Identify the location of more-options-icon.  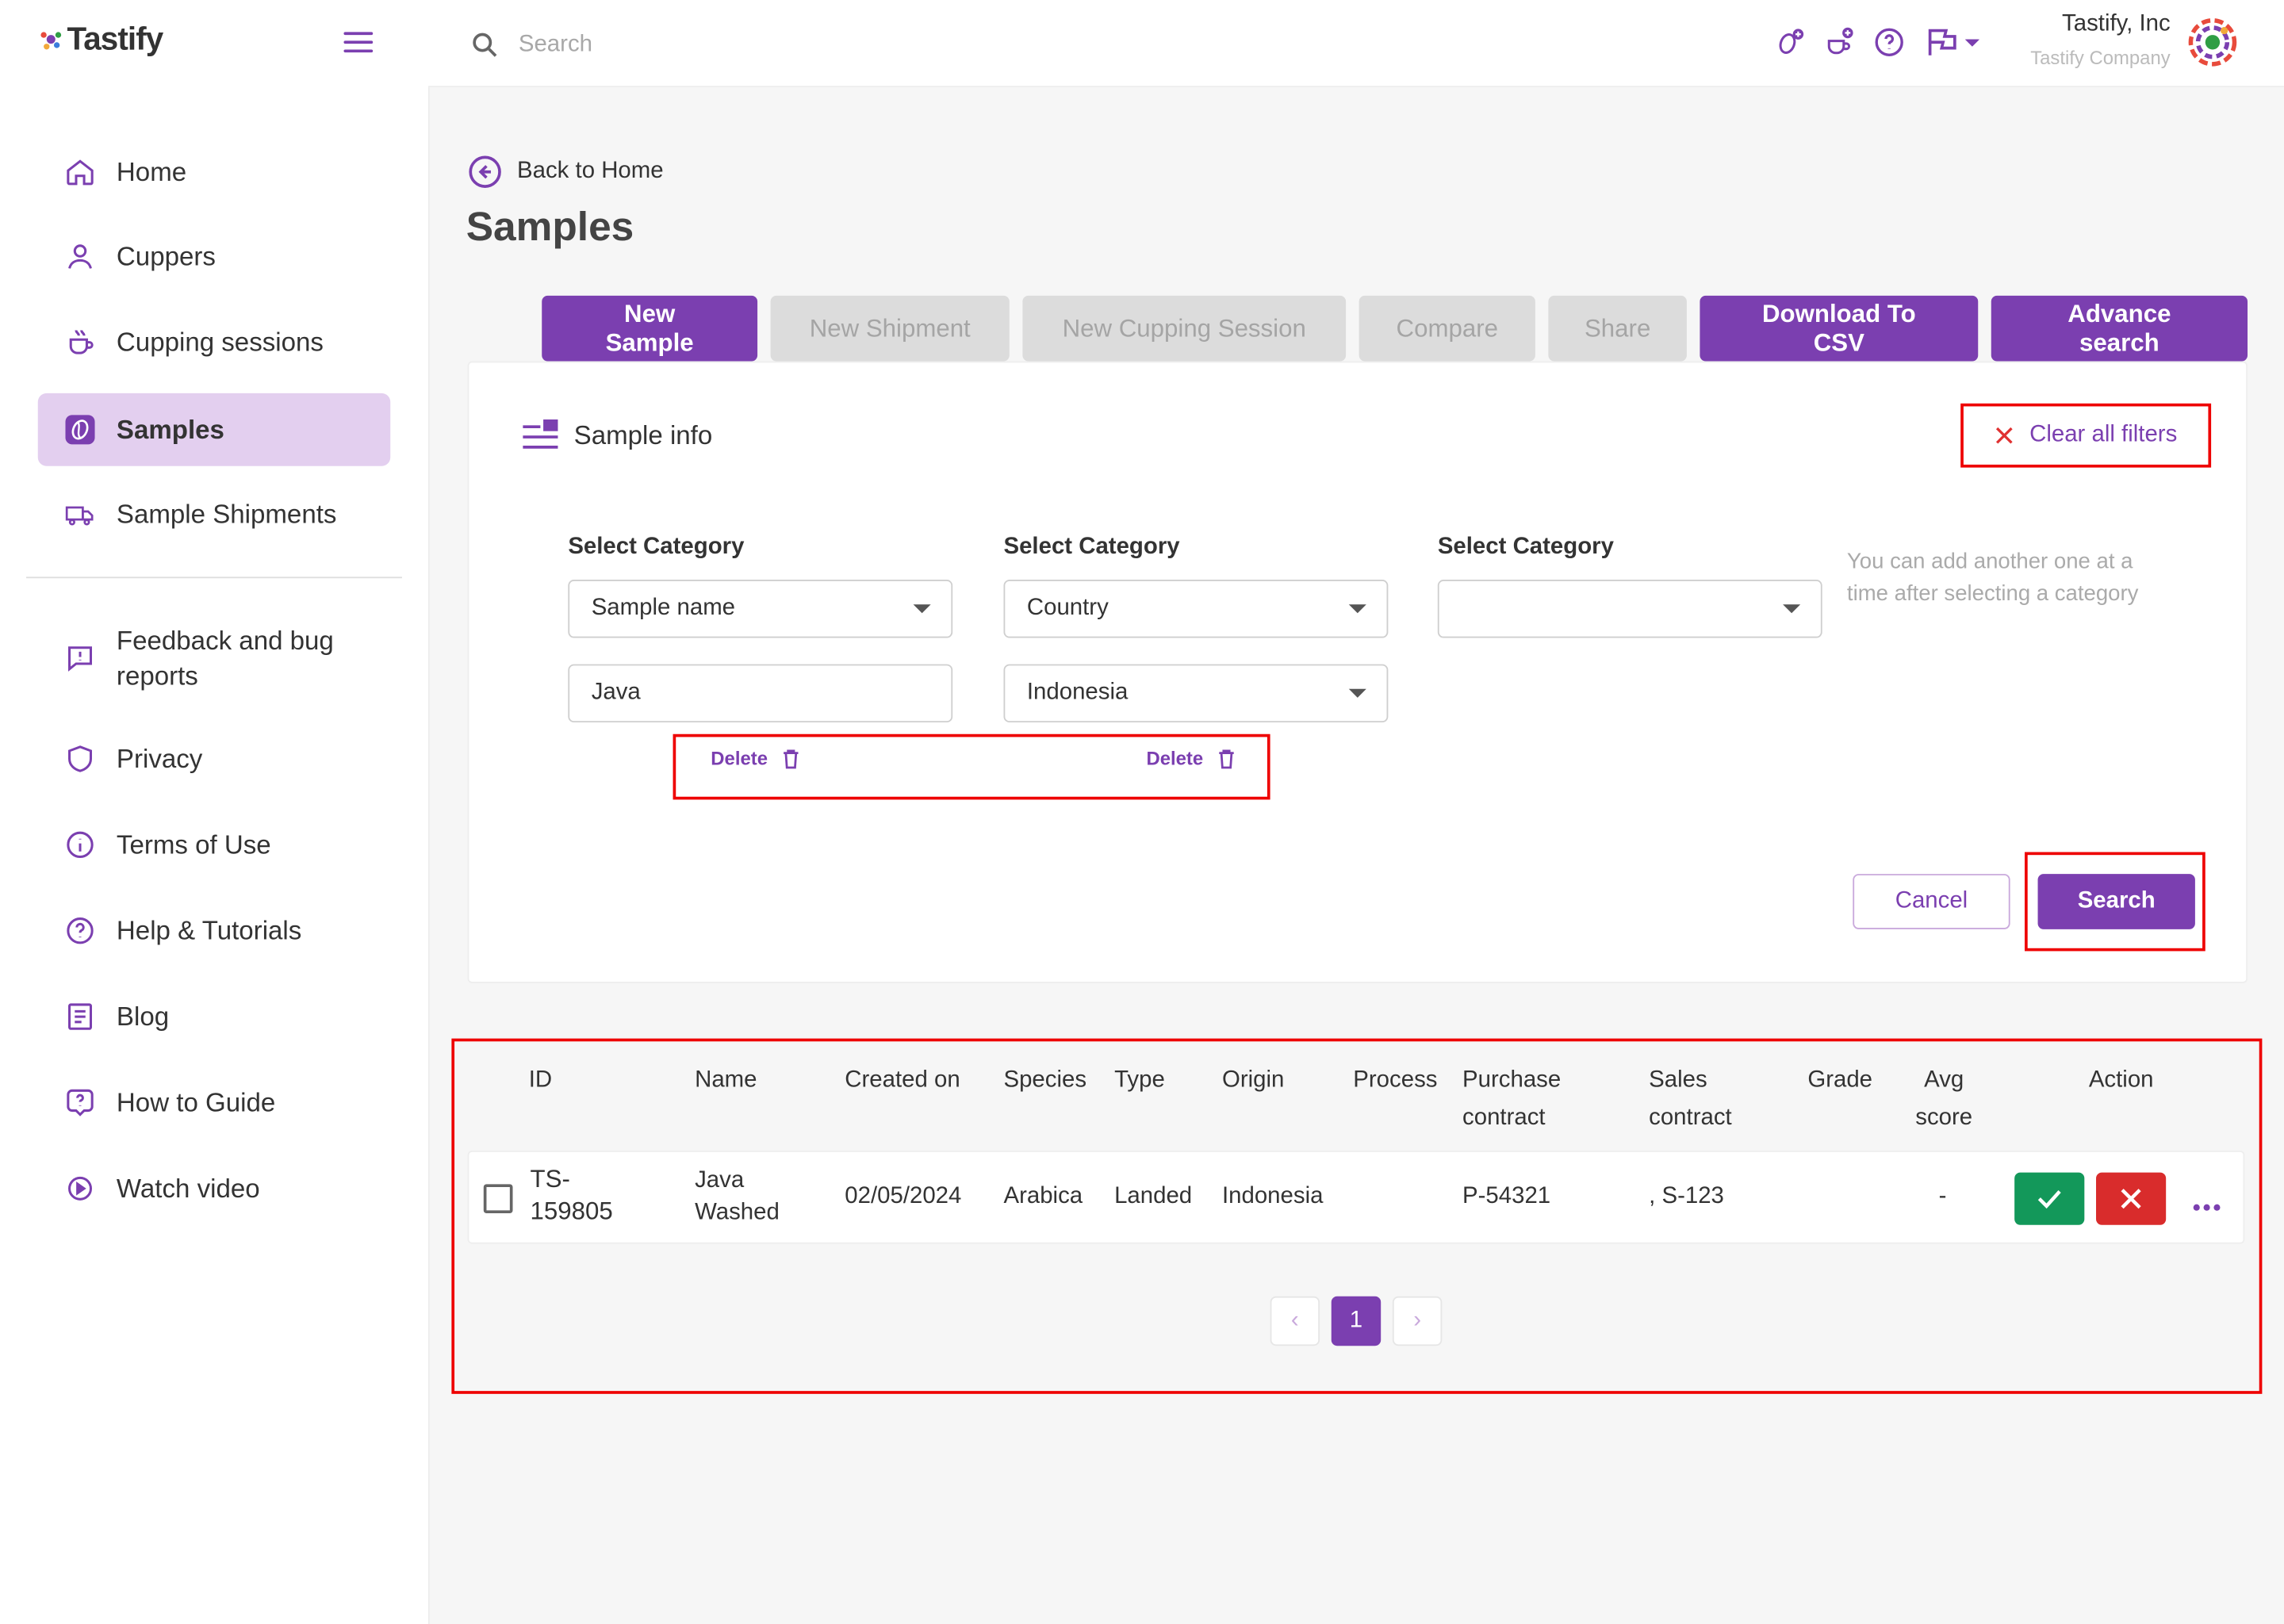
(2206, 1206).